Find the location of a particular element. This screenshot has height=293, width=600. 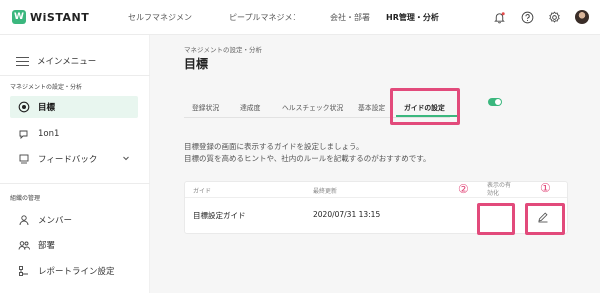

guide-name: 目標設定ガイド is located at coordinates (219, 215).